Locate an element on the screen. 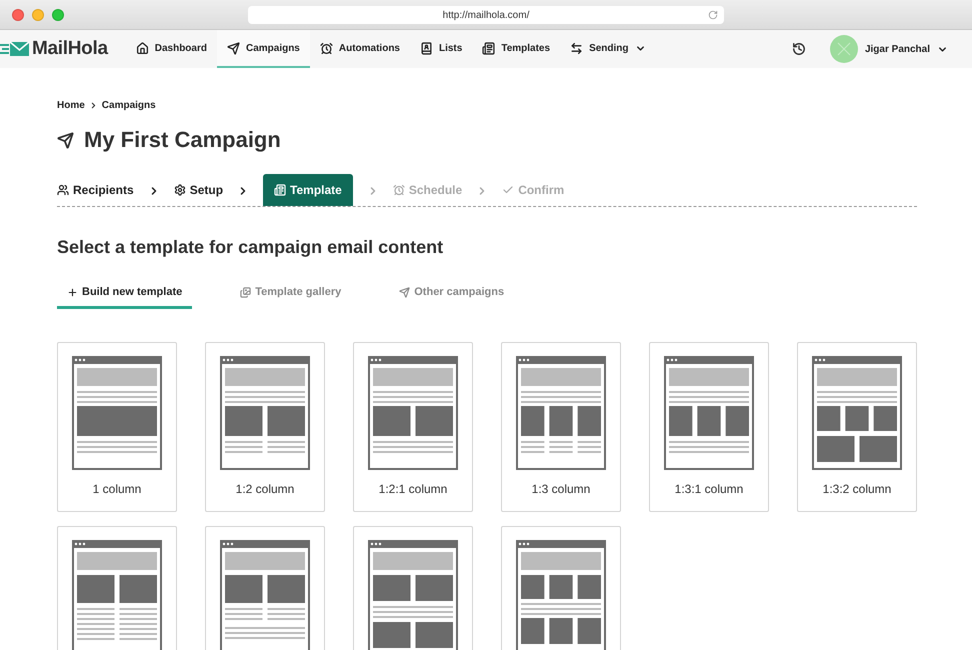 This screenshot has width=972, height=650. nav-item: Templates is located at coordinates (516, 49).